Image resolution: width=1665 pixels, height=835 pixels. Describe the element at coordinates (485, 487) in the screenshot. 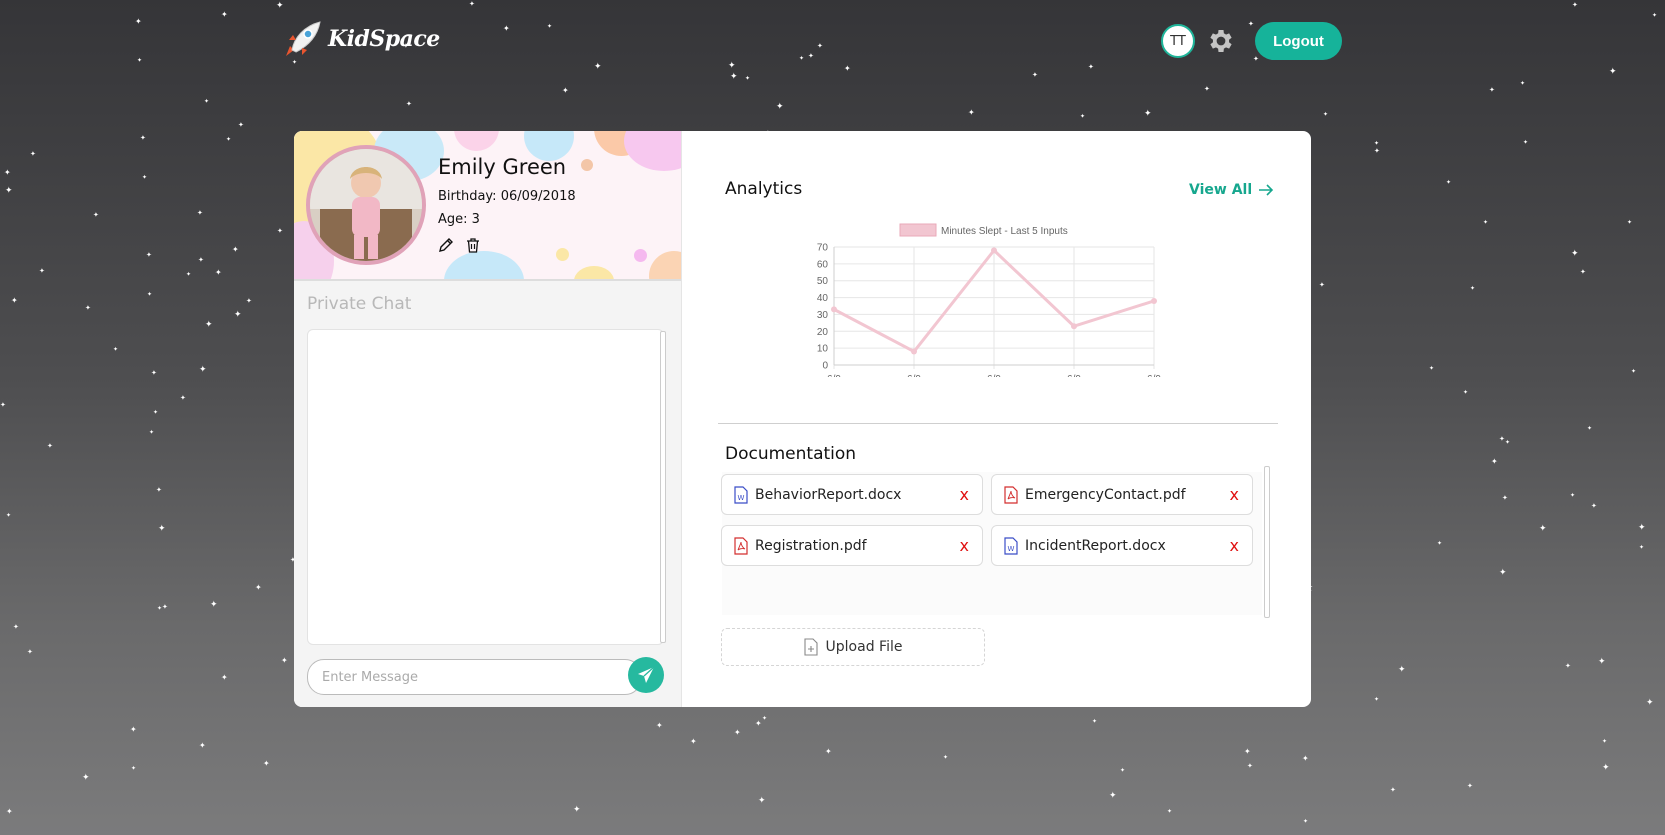

I see `chat-messages` at that location.